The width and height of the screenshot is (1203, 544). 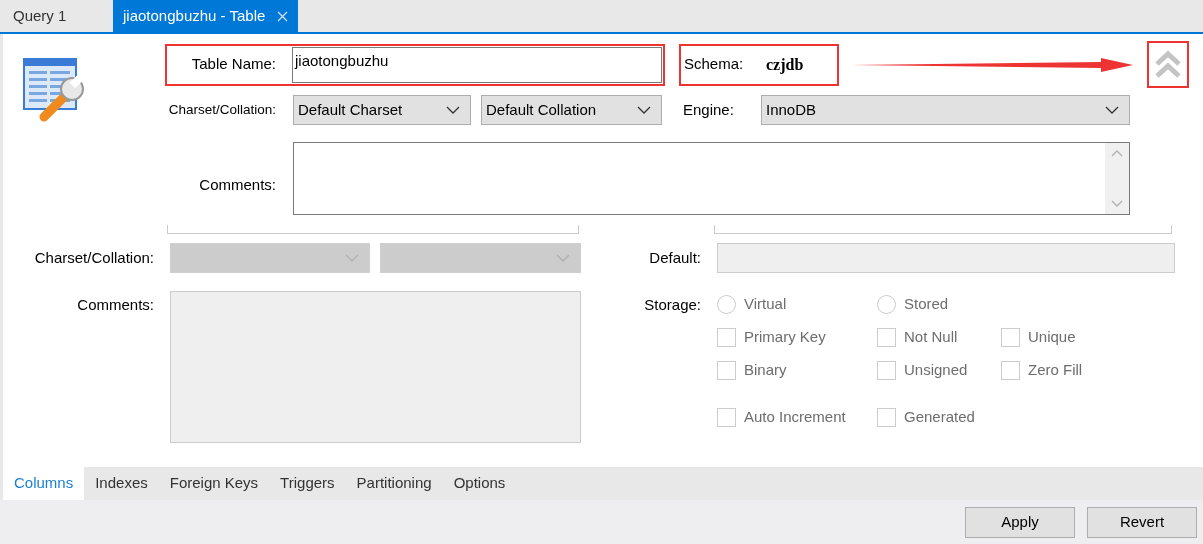 What do you see at coordinates (1117, 204) in the screenshot?
I see `scroll-down-icon` at bounding box center [1117, 204].